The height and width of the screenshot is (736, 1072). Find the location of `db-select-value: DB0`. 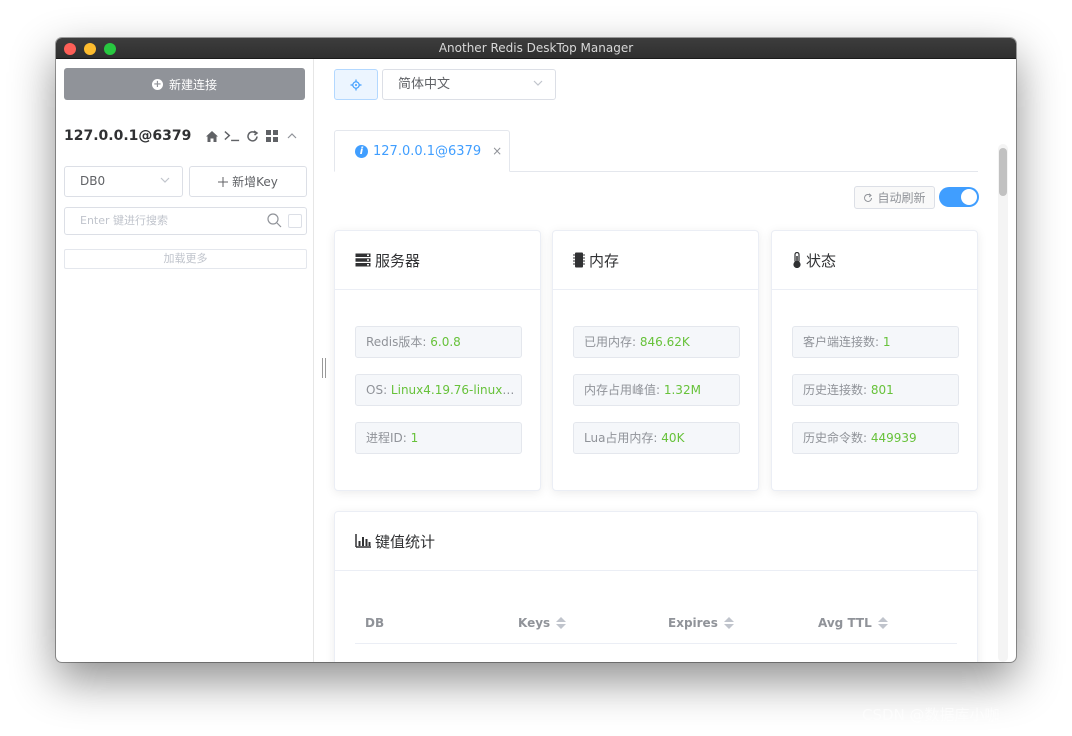

db-select-value: DB0 is located at coordinates (93, 181).